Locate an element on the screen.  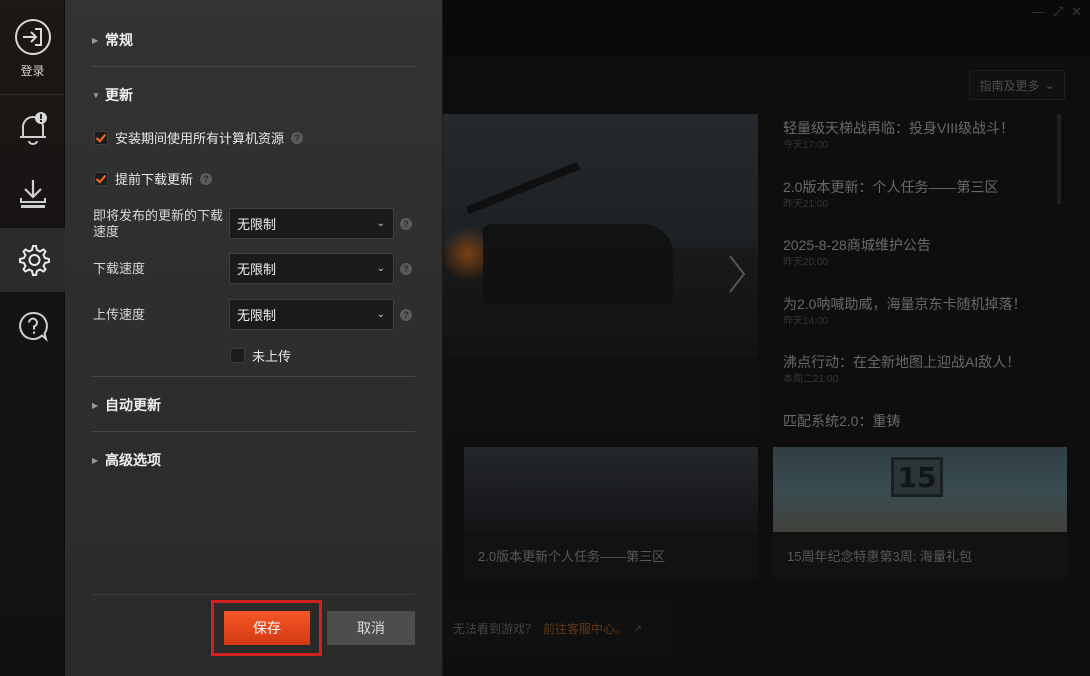
left-sidebar: 登录 is located at coordinates (32, 338).